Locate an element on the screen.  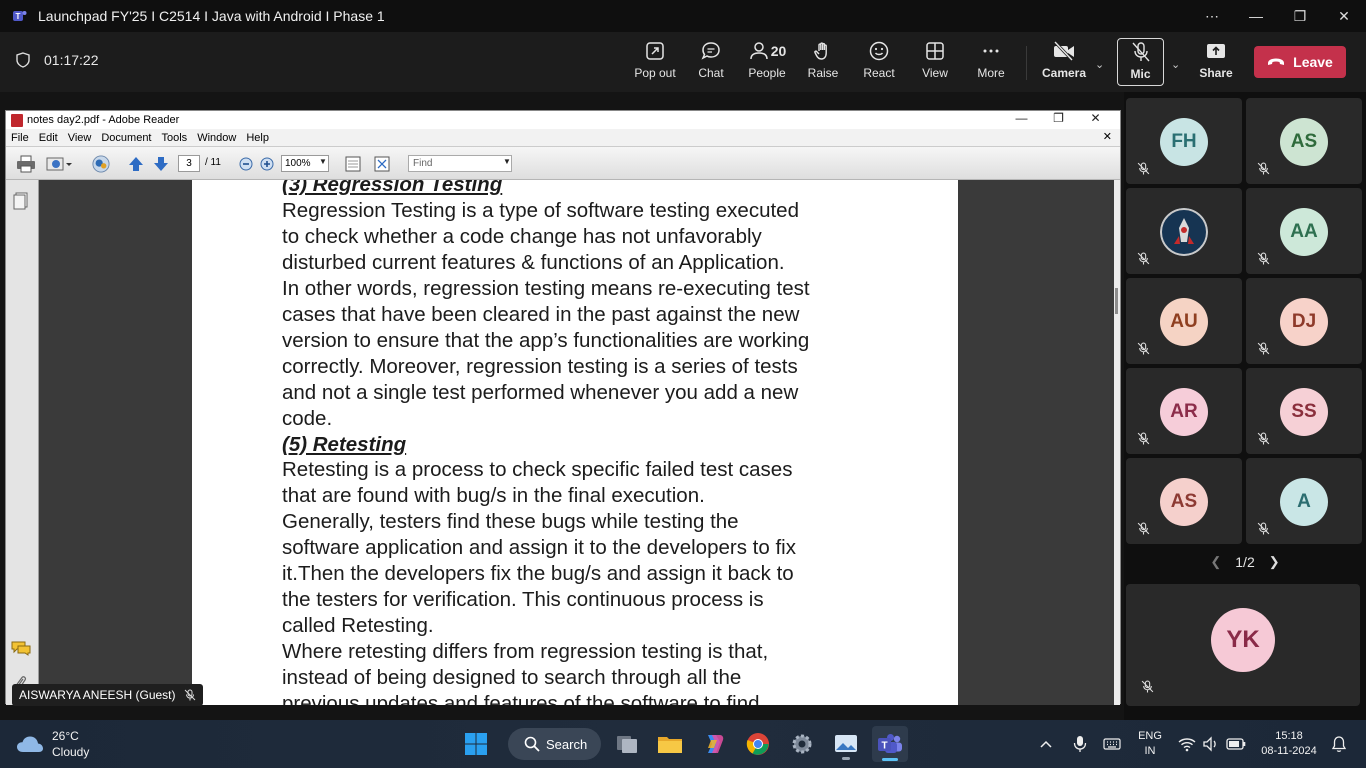
print-icon is located at coordinates (26, 164).